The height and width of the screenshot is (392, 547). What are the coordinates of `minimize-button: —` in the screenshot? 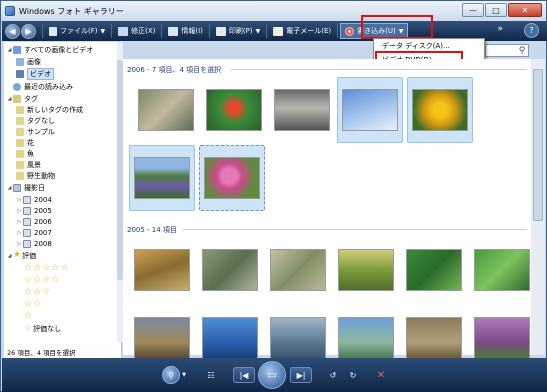 It's located at (473, 10).